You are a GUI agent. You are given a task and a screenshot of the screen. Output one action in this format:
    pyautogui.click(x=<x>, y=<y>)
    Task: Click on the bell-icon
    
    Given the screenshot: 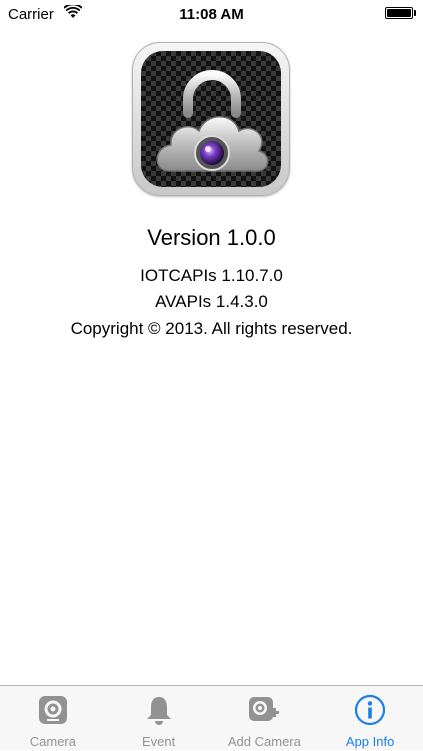 What is the action you would take?
    pyautogui.click(x=158, y=711)
    